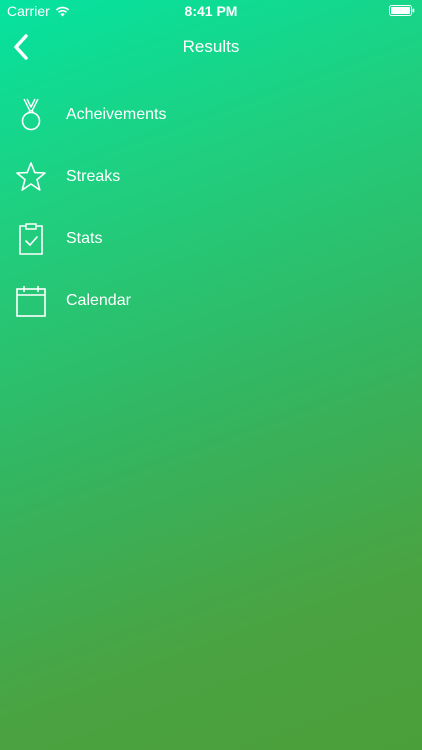 The height and width of the screenshot is (750, 422). I want to click on status-time: 8:41 PM, so click(211, 11).